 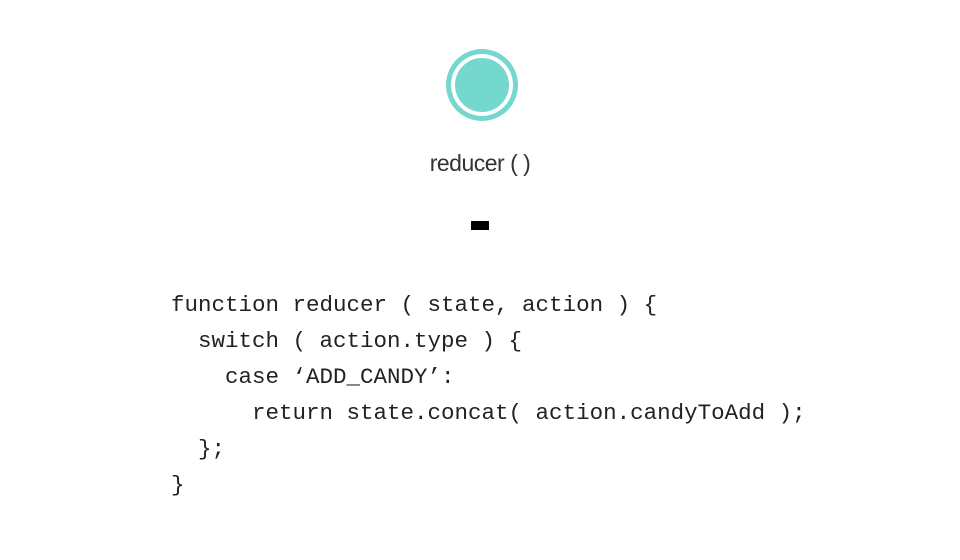 I want to click on slide-title: reducer ( ), so click(x=480, y=163).